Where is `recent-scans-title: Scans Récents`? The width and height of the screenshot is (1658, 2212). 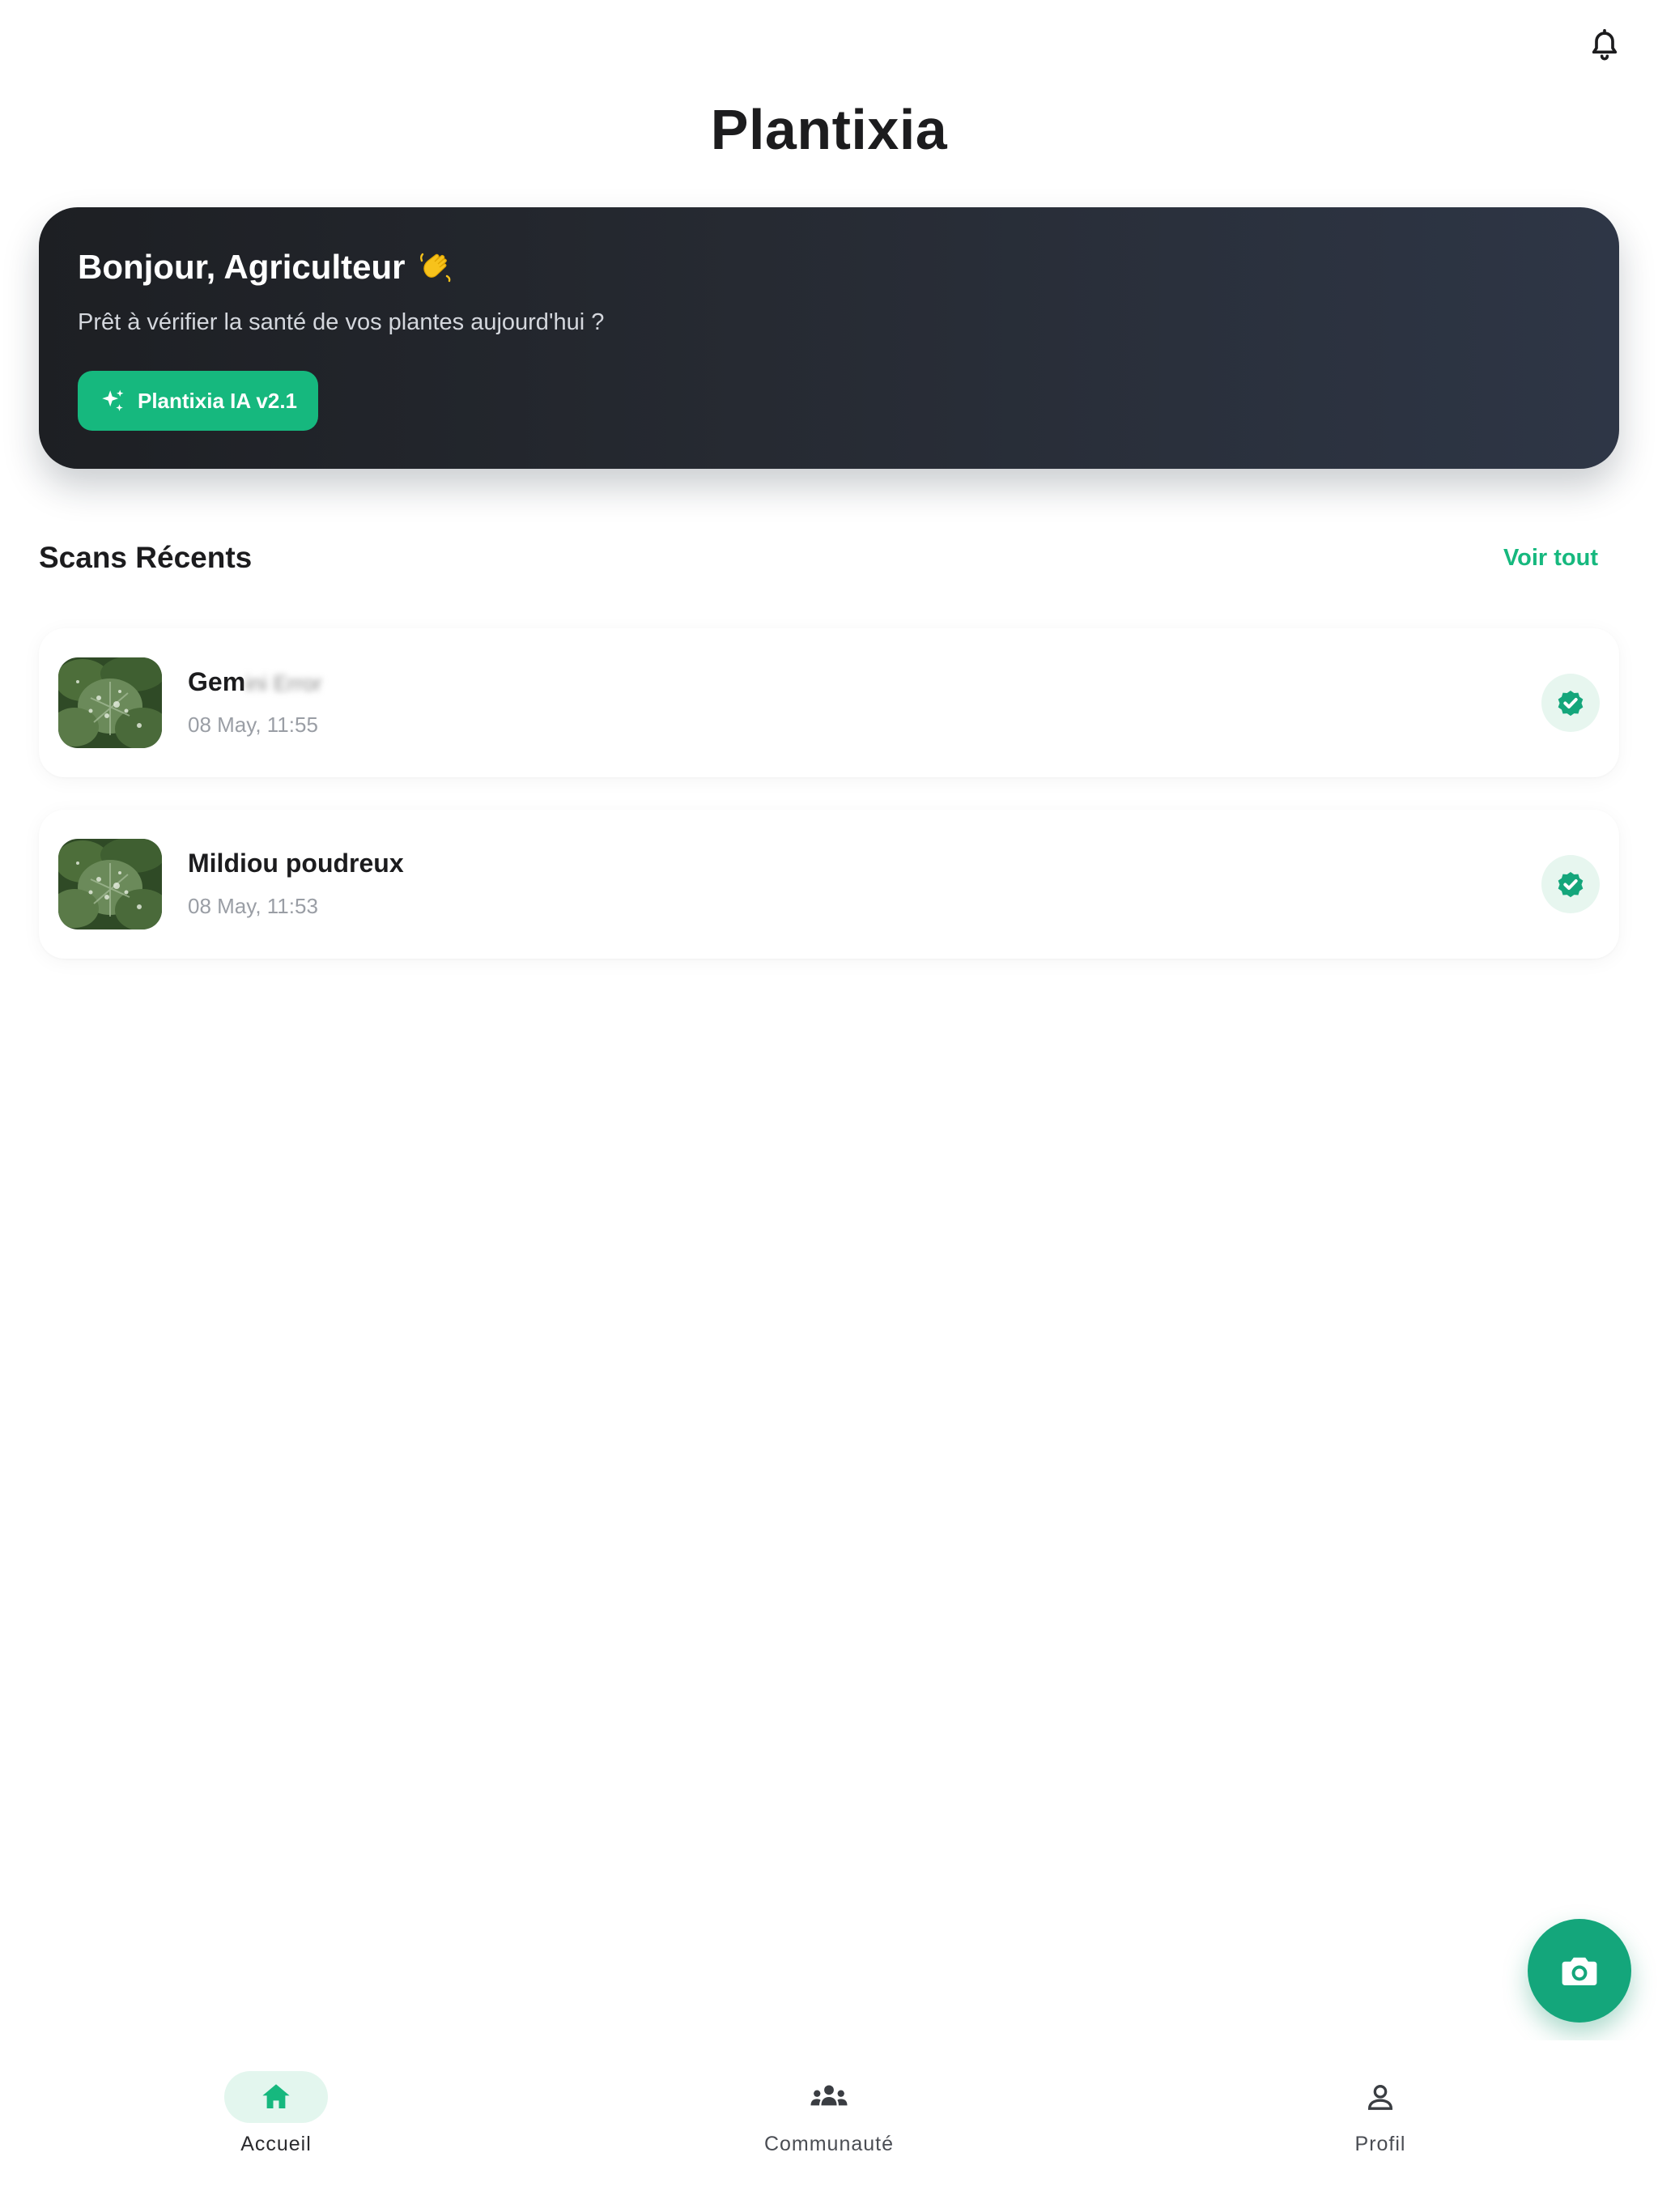
recent-scans-title: Scans Récents is located at coordinates (146, 557).